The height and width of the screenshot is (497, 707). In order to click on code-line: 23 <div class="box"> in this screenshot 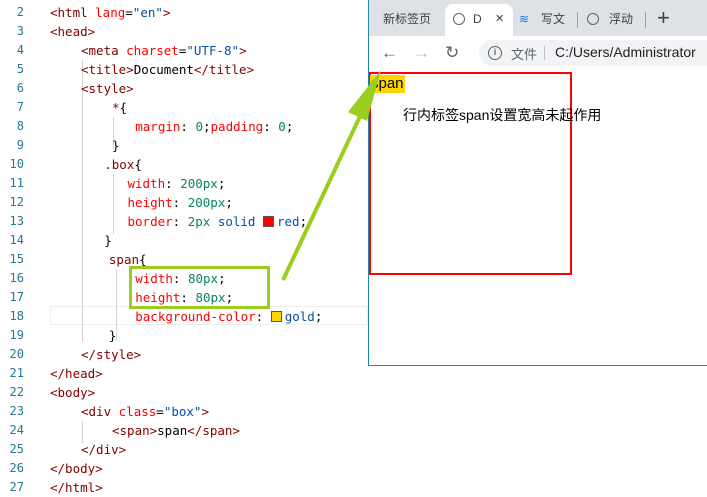, I will do `click(184, 411)`.